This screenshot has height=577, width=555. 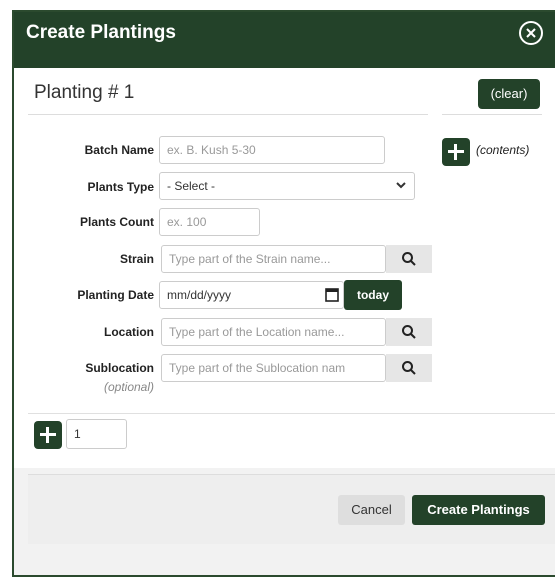 What do you see at coordinates (117, 222) in the screenshot?
I see `plants-count-label: Plants Count` at bounding box center [117, 222].